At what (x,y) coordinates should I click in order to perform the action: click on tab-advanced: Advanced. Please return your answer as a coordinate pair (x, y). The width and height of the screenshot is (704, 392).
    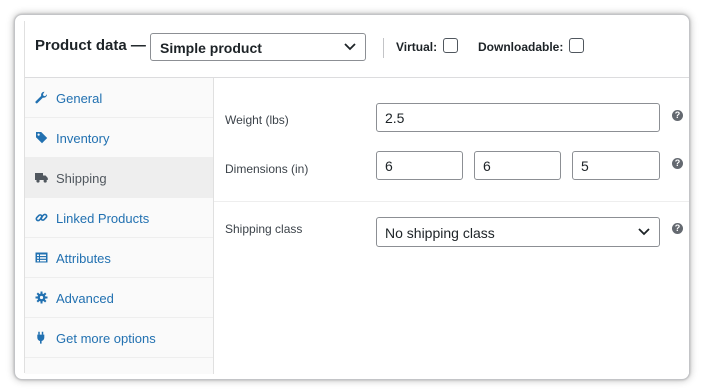
    Looking at the image, I should click on (119, 298).